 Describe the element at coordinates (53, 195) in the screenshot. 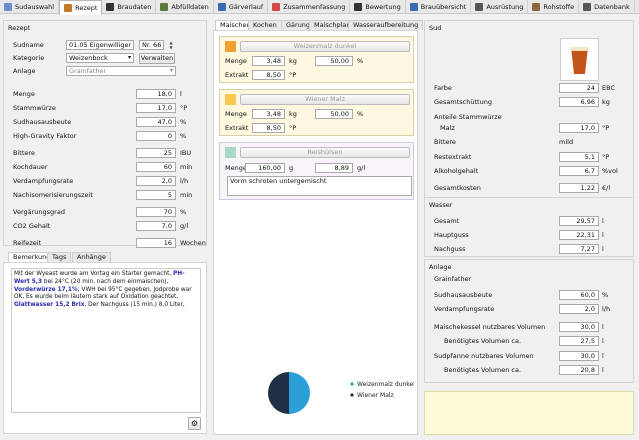

I see `recipe-row-label: Nachisomerisierungszeit` at that location.